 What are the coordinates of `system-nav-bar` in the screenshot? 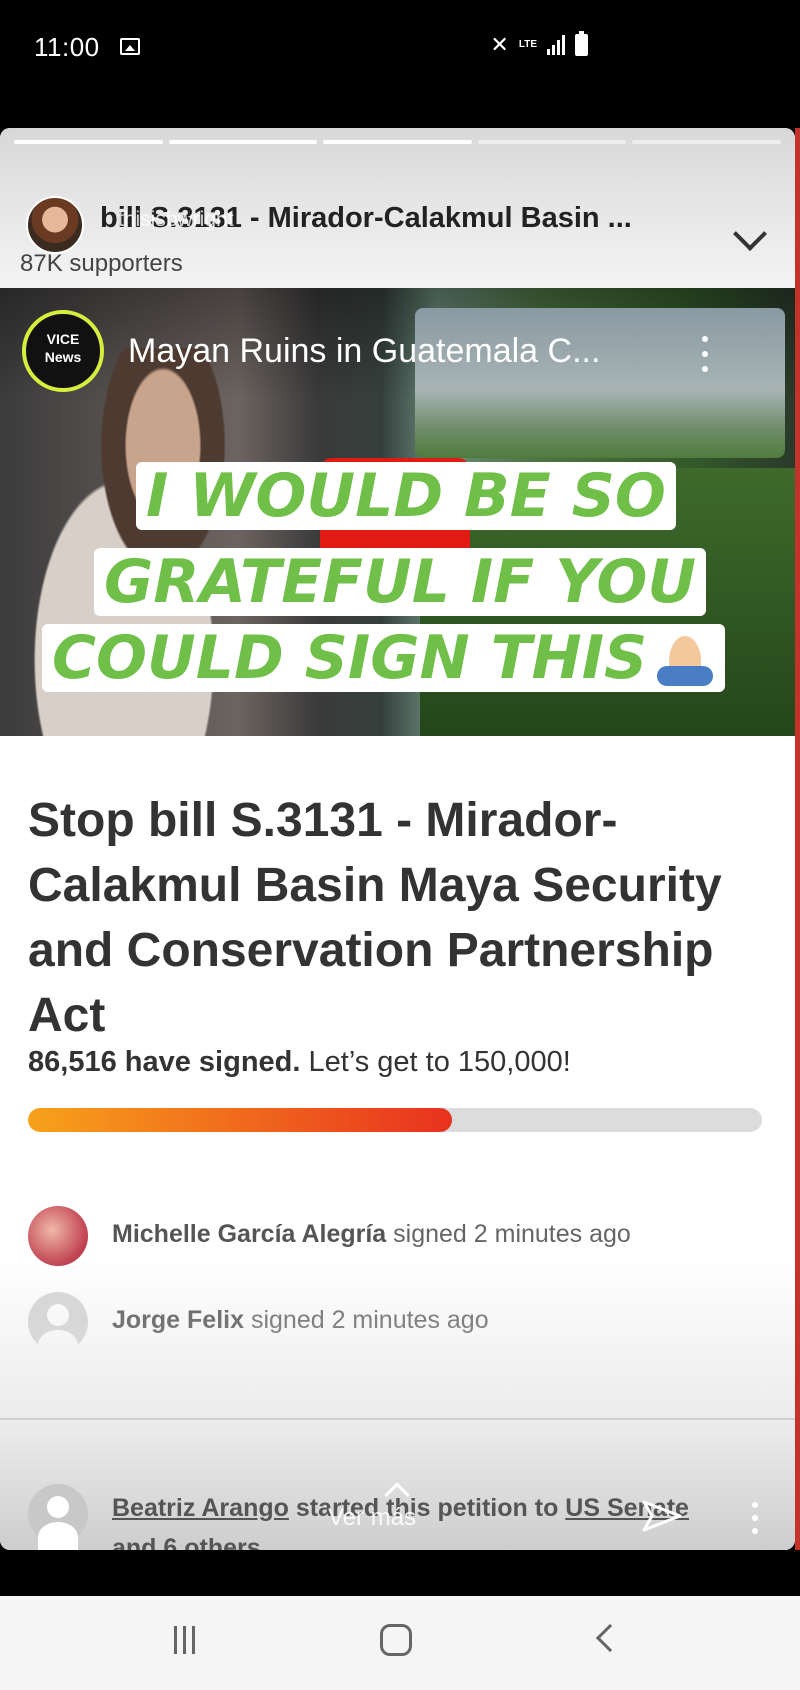 It's located at (400, 1643).